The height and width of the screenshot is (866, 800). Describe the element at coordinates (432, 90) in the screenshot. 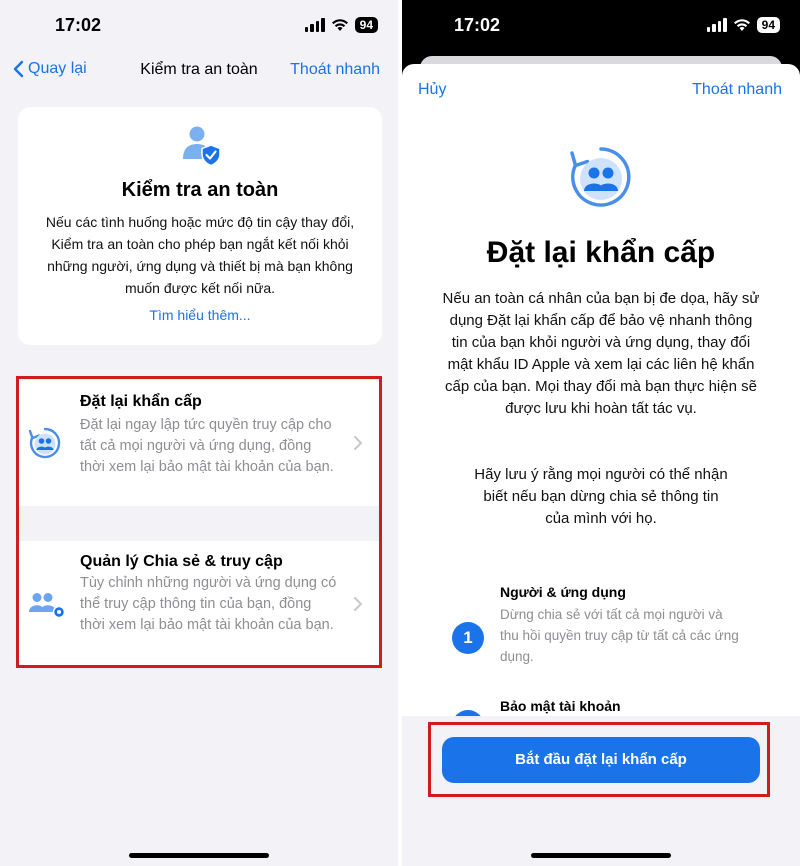

I see `cancel-button: Hủy` at that location.